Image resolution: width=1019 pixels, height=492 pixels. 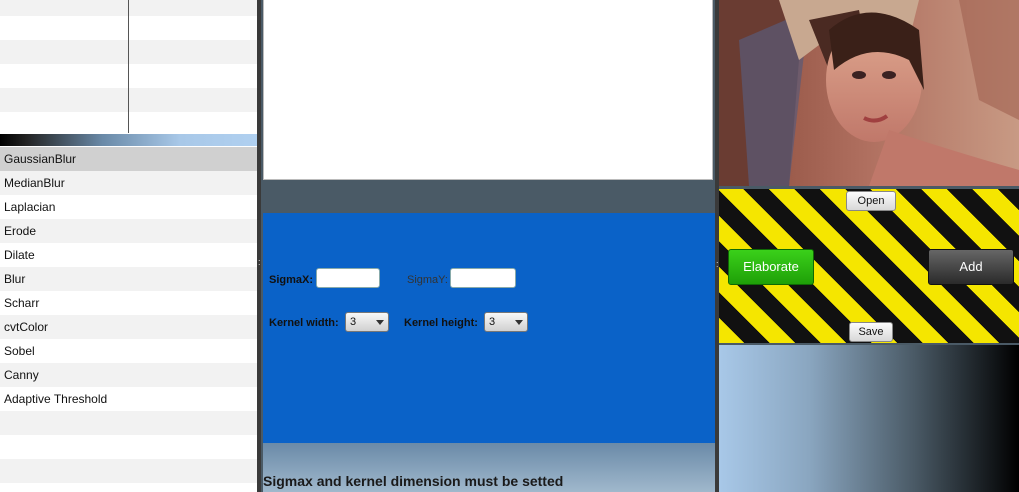 I want to click on sigma-y-label: SigmaY:, so click(x=427, y=280).